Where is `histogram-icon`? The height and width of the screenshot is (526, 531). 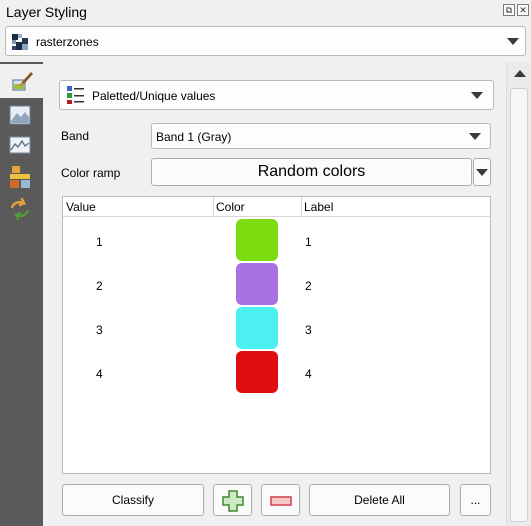 histogram-icon is located at coordinates (20, 145).